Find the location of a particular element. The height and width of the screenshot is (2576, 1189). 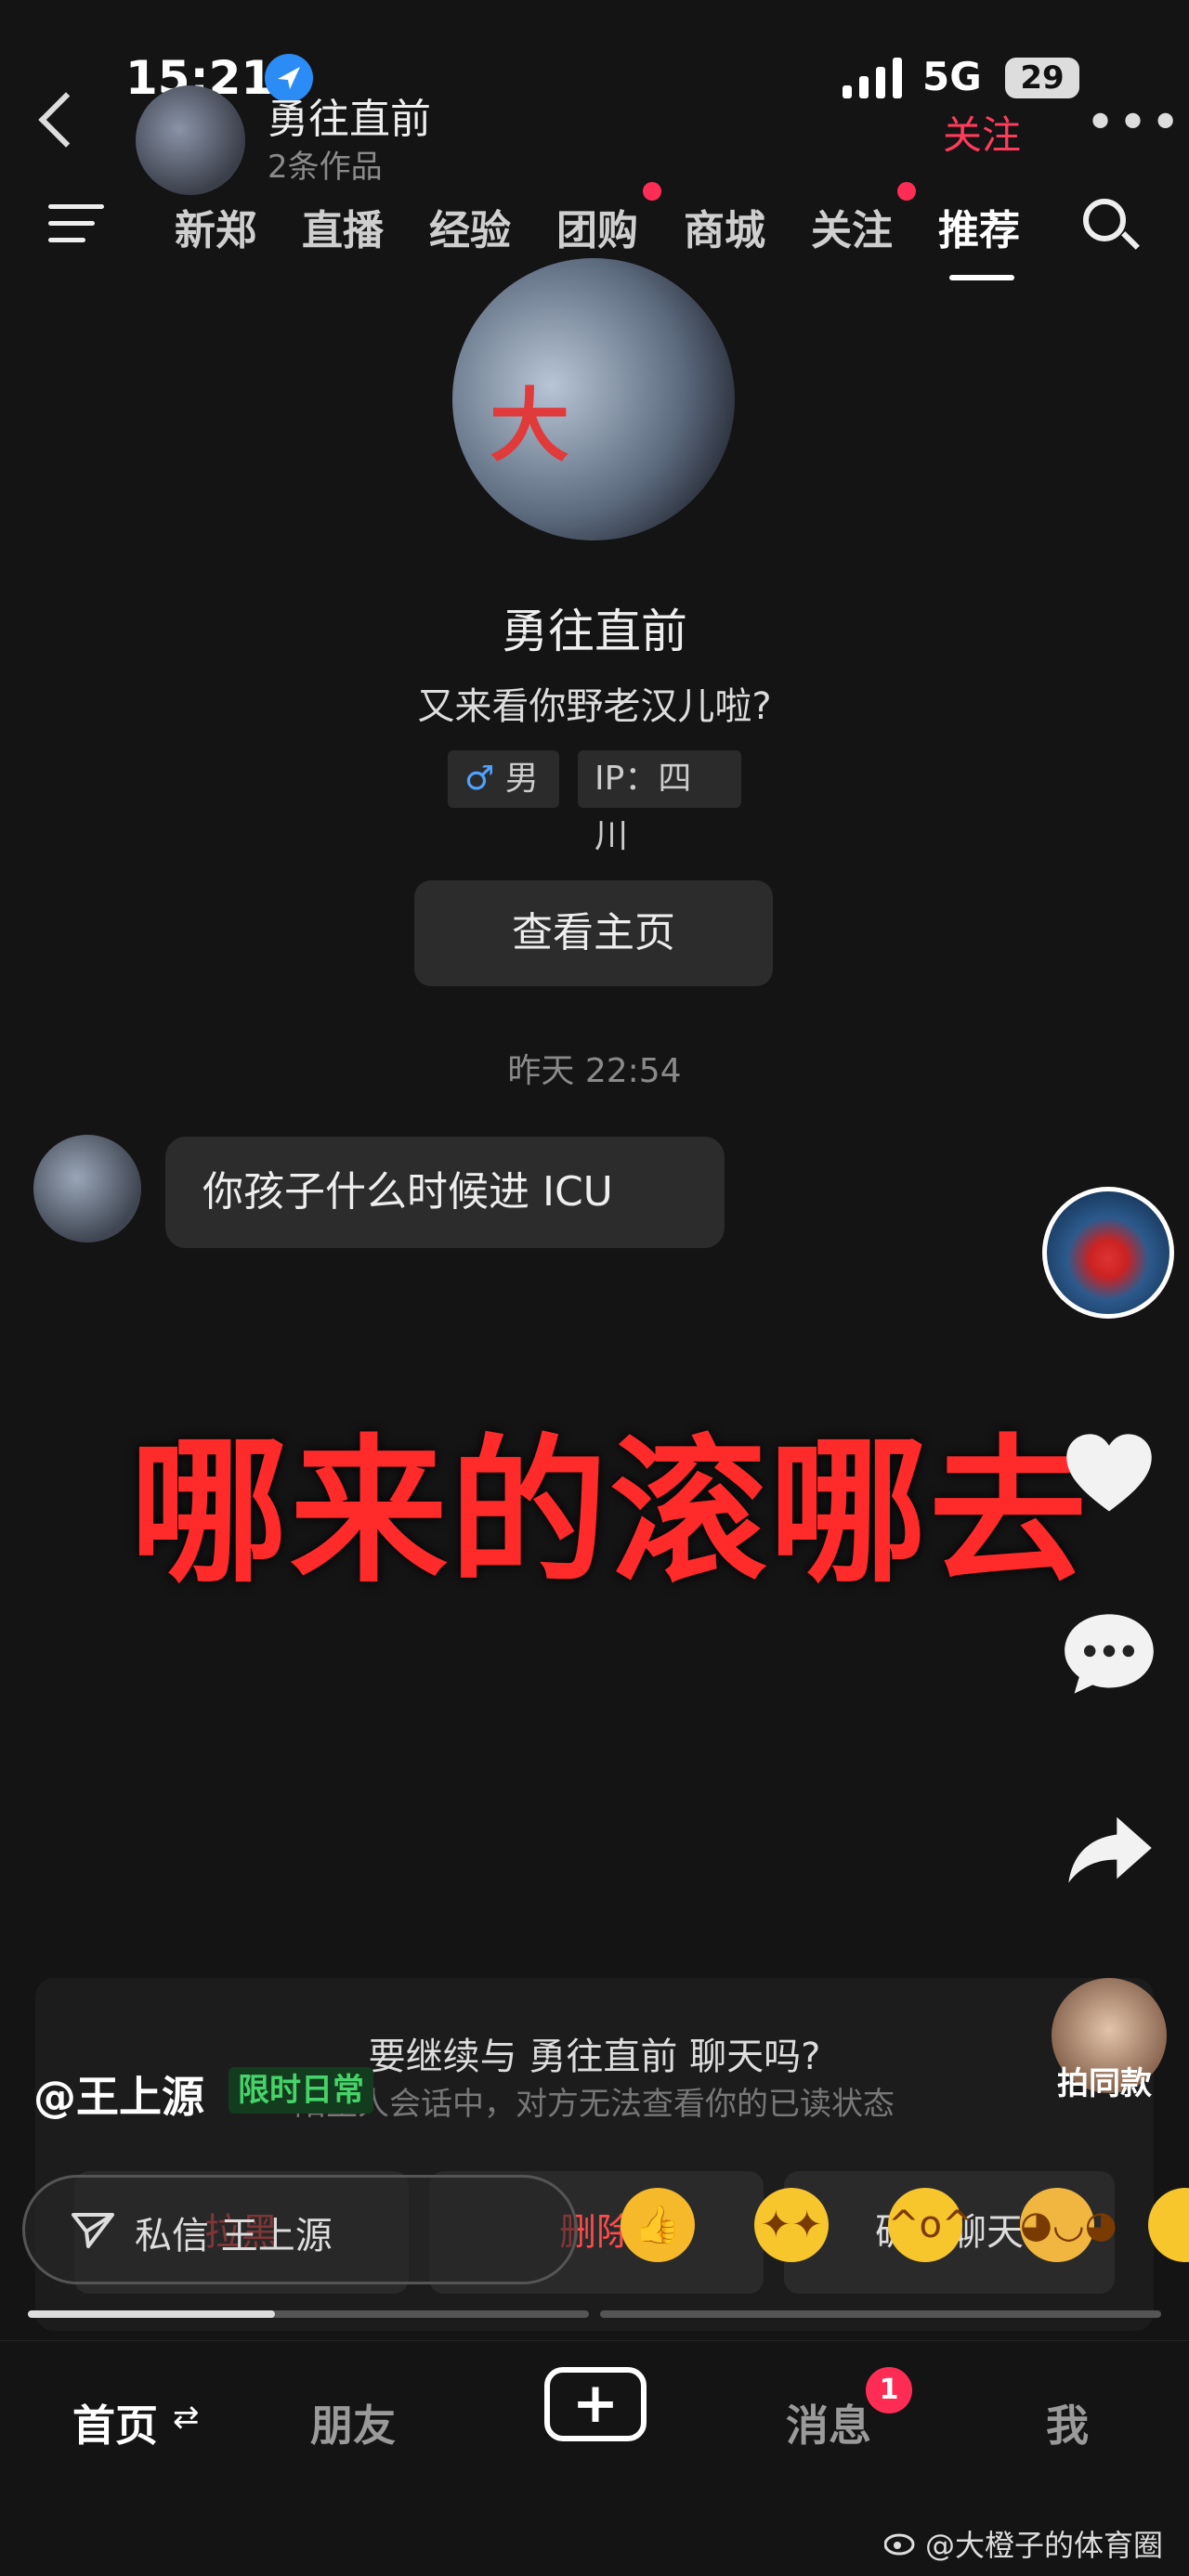

plus-icon: + is located at coordinates (595, 2403).